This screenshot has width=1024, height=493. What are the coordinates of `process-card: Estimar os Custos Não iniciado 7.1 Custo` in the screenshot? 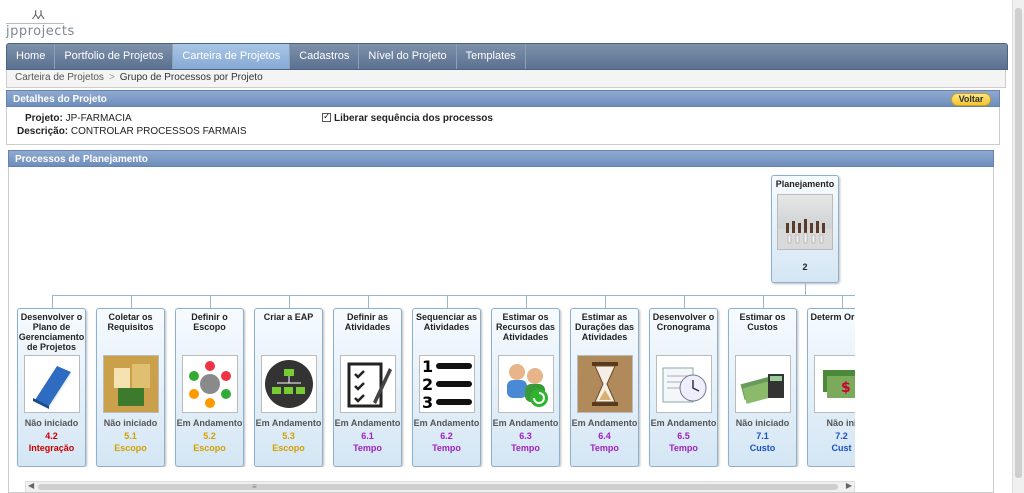 It's located at (762, 387).